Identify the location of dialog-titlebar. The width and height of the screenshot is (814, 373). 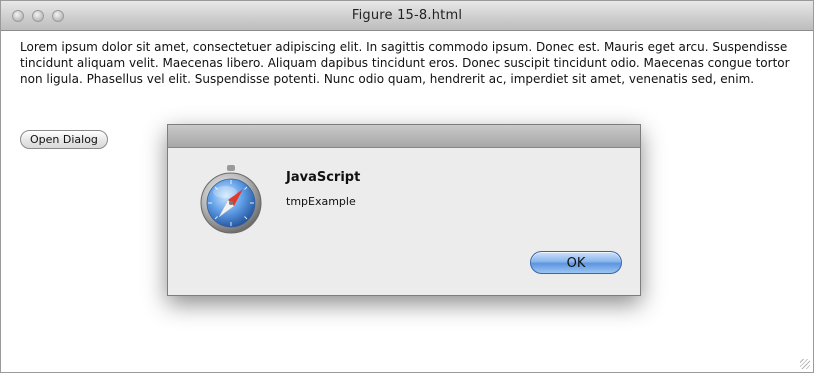
(404, 136).